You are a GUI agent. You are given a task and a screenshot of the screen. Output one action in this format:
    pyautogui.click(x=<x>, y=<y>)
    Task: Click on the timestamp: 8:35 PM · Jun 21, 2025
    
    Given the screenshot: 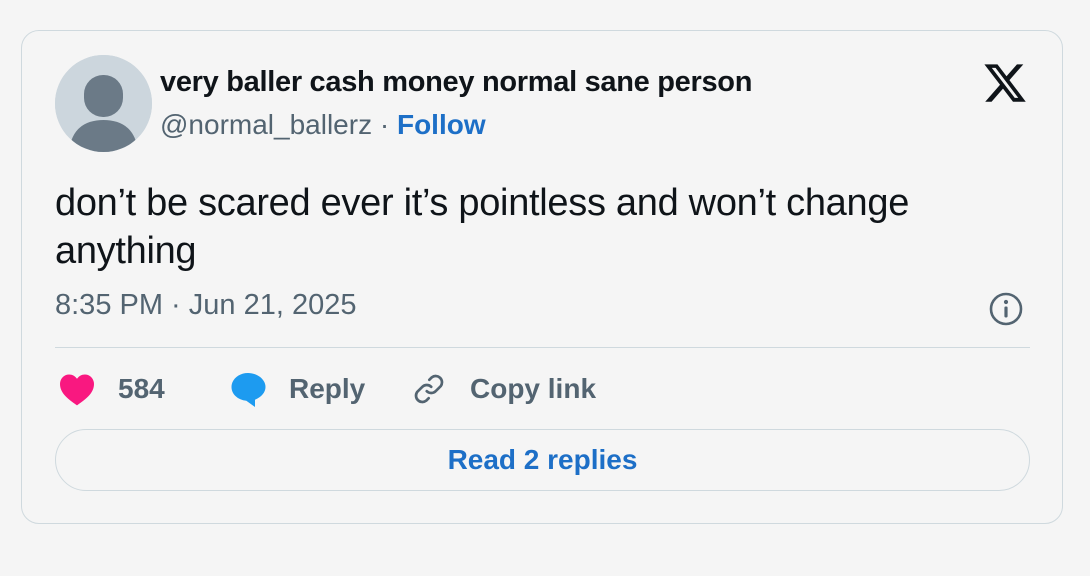 What is the action you would take?
    pyautogui.click(x=205, y=305)
    